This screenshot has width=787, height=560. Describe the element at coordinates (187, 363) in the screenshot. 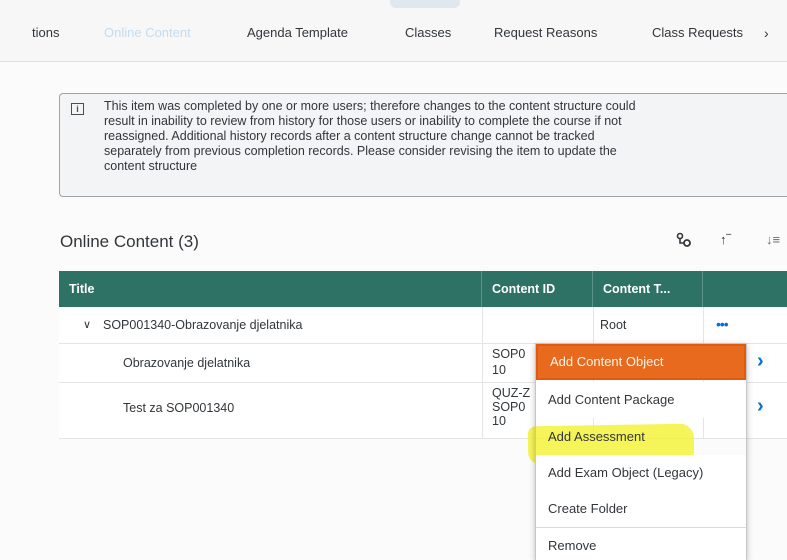

I see `row-title: Obrazovanje djelatnika` at that location.